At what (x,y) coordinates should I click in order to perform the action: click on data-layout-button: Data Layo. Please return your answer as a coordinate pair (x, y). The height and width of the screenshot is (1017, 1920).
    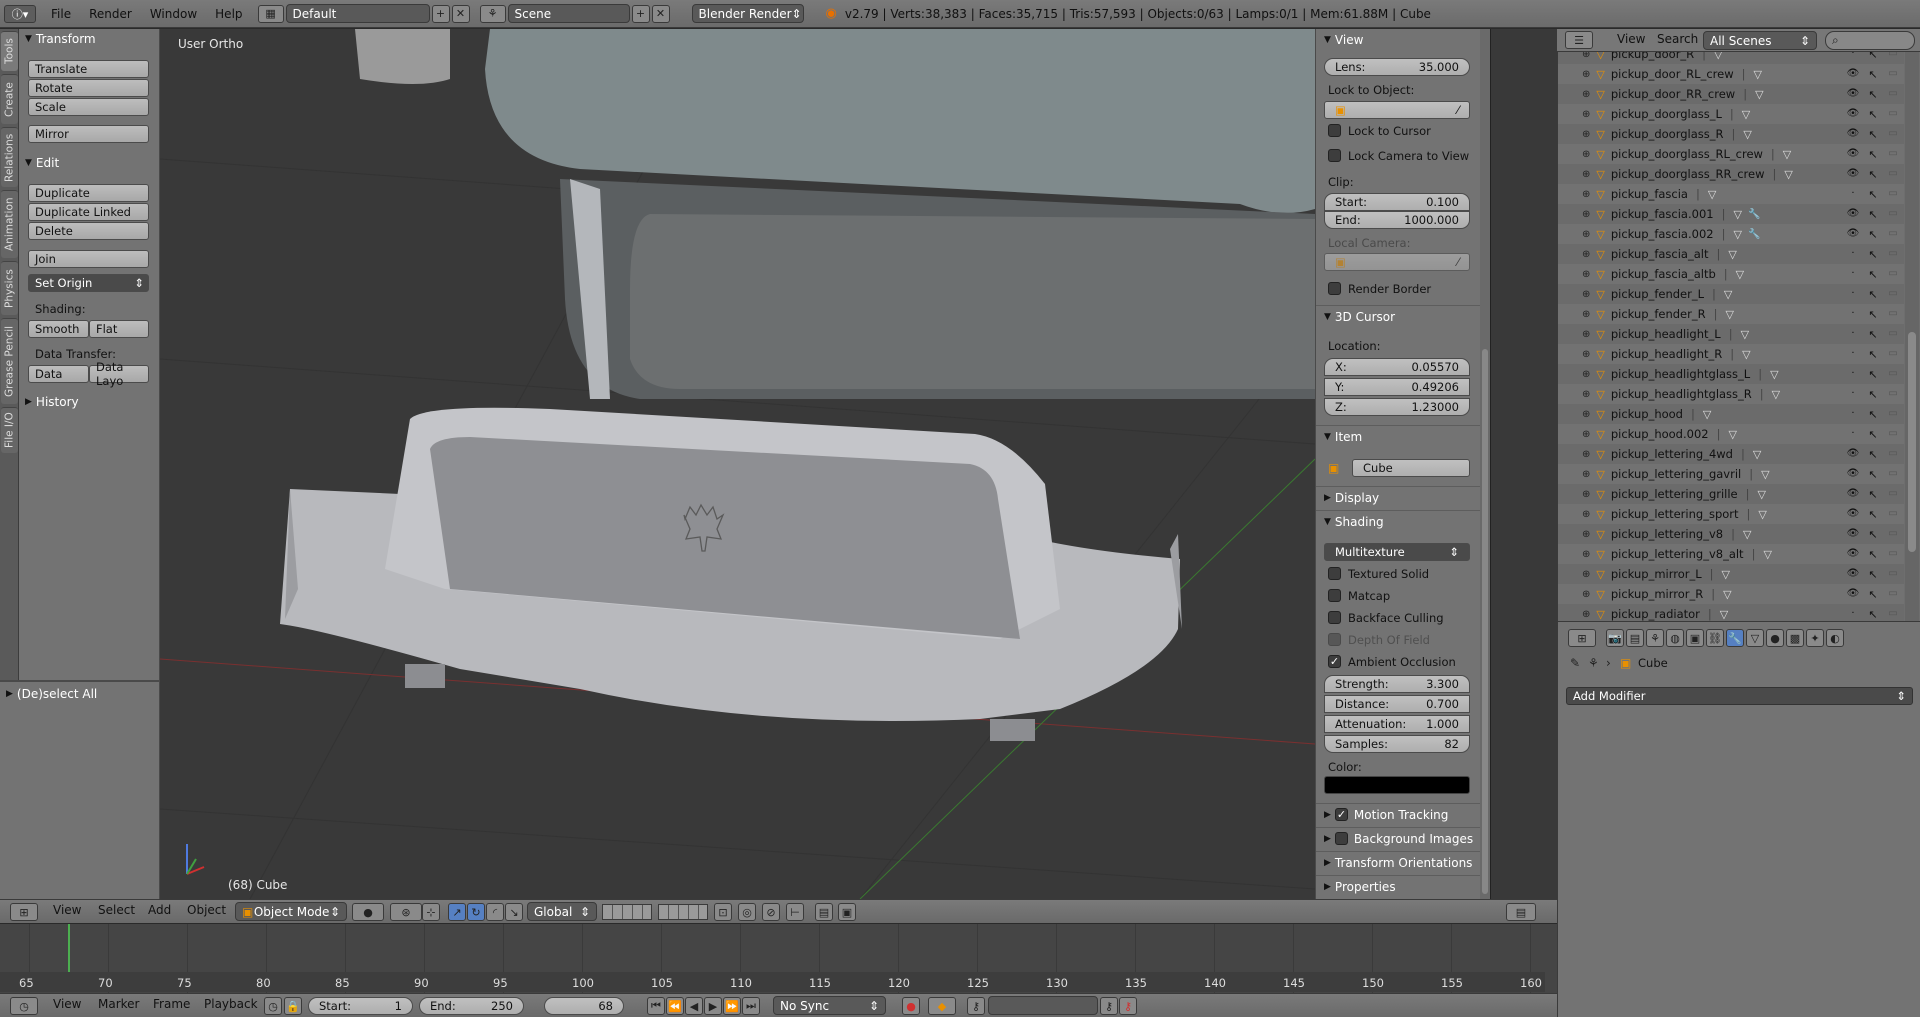
    Looking at the image, I should click on (119, 374).